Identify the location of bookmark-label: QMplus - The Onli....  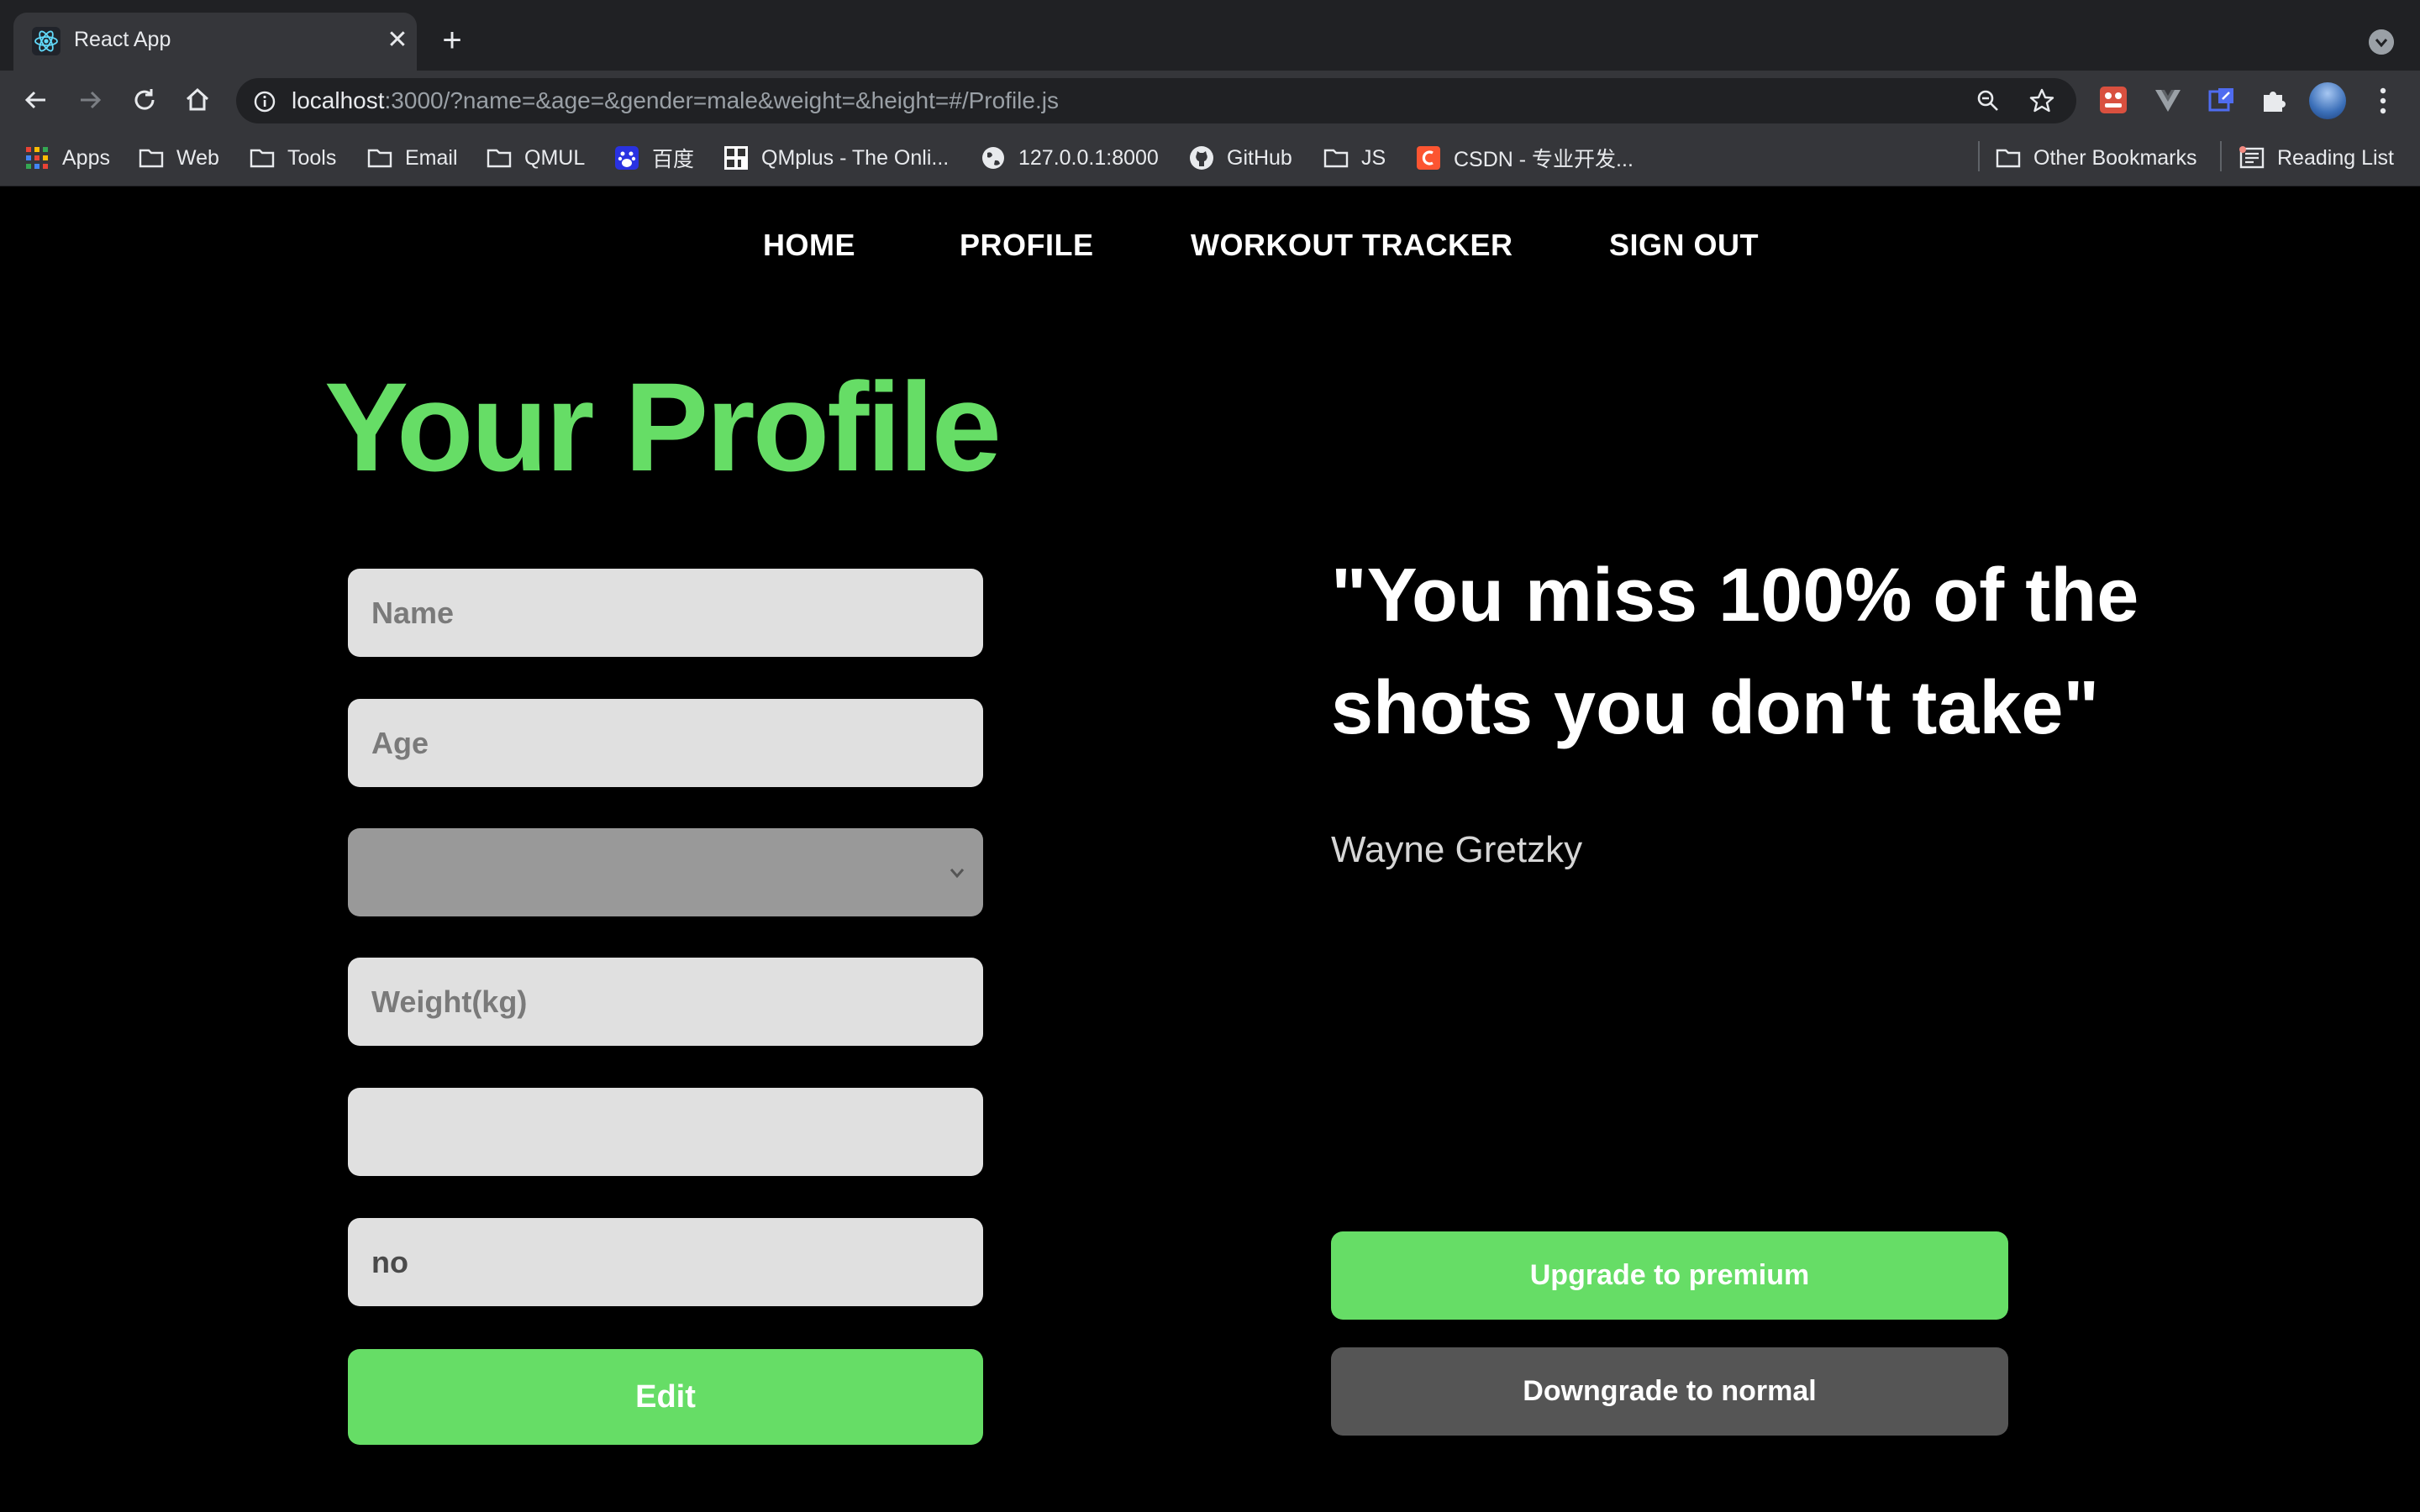
(855, 157).